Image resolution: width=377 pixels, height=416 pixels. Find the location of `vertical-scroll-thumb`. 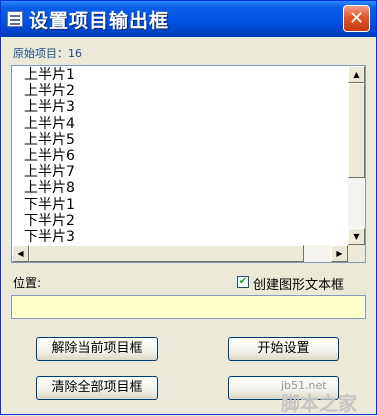

vertical-scroll-thumb is located at coordinates (356, 130).